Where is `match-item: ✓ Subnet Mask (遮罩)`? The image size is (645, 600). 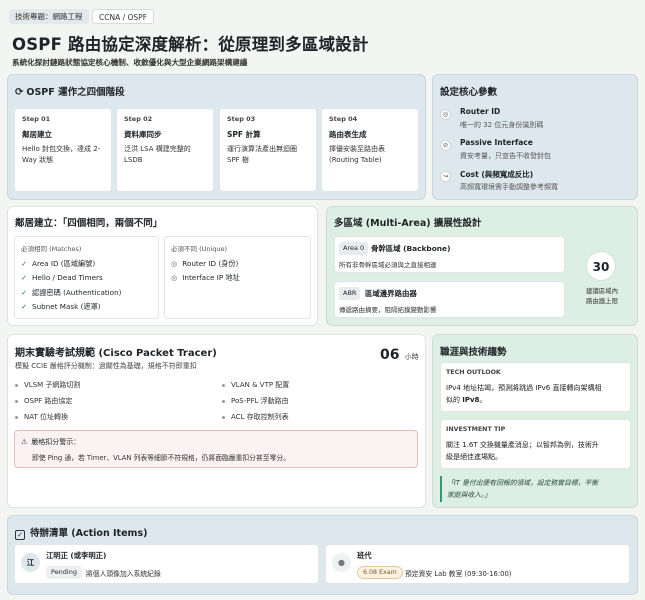 match-item: ✓ Subnet Mask (遮罩) is located at coordinates (61, 306).